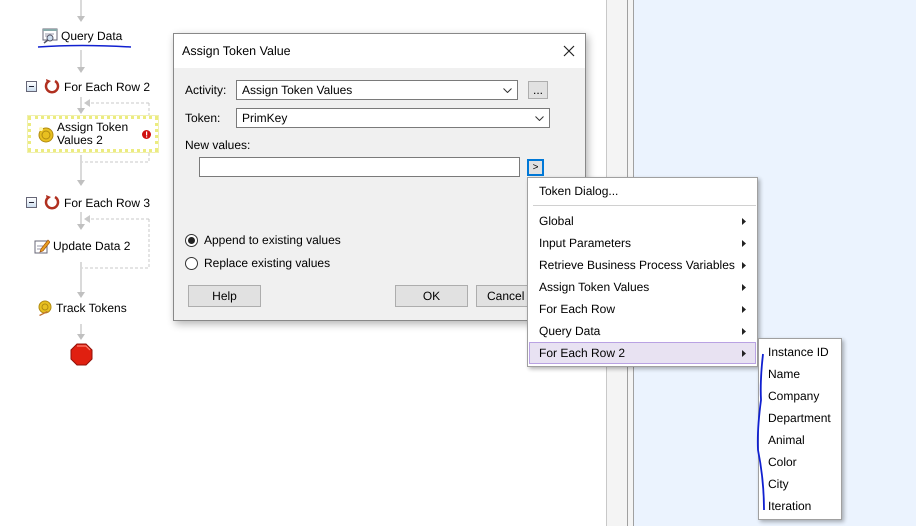 The width and height of the screenshot is (916, 526). What do you see at coordinates (236, 51) in the screenshot?
I see `dialog-title: Assign Token Value` at bounding box center [236, 51].